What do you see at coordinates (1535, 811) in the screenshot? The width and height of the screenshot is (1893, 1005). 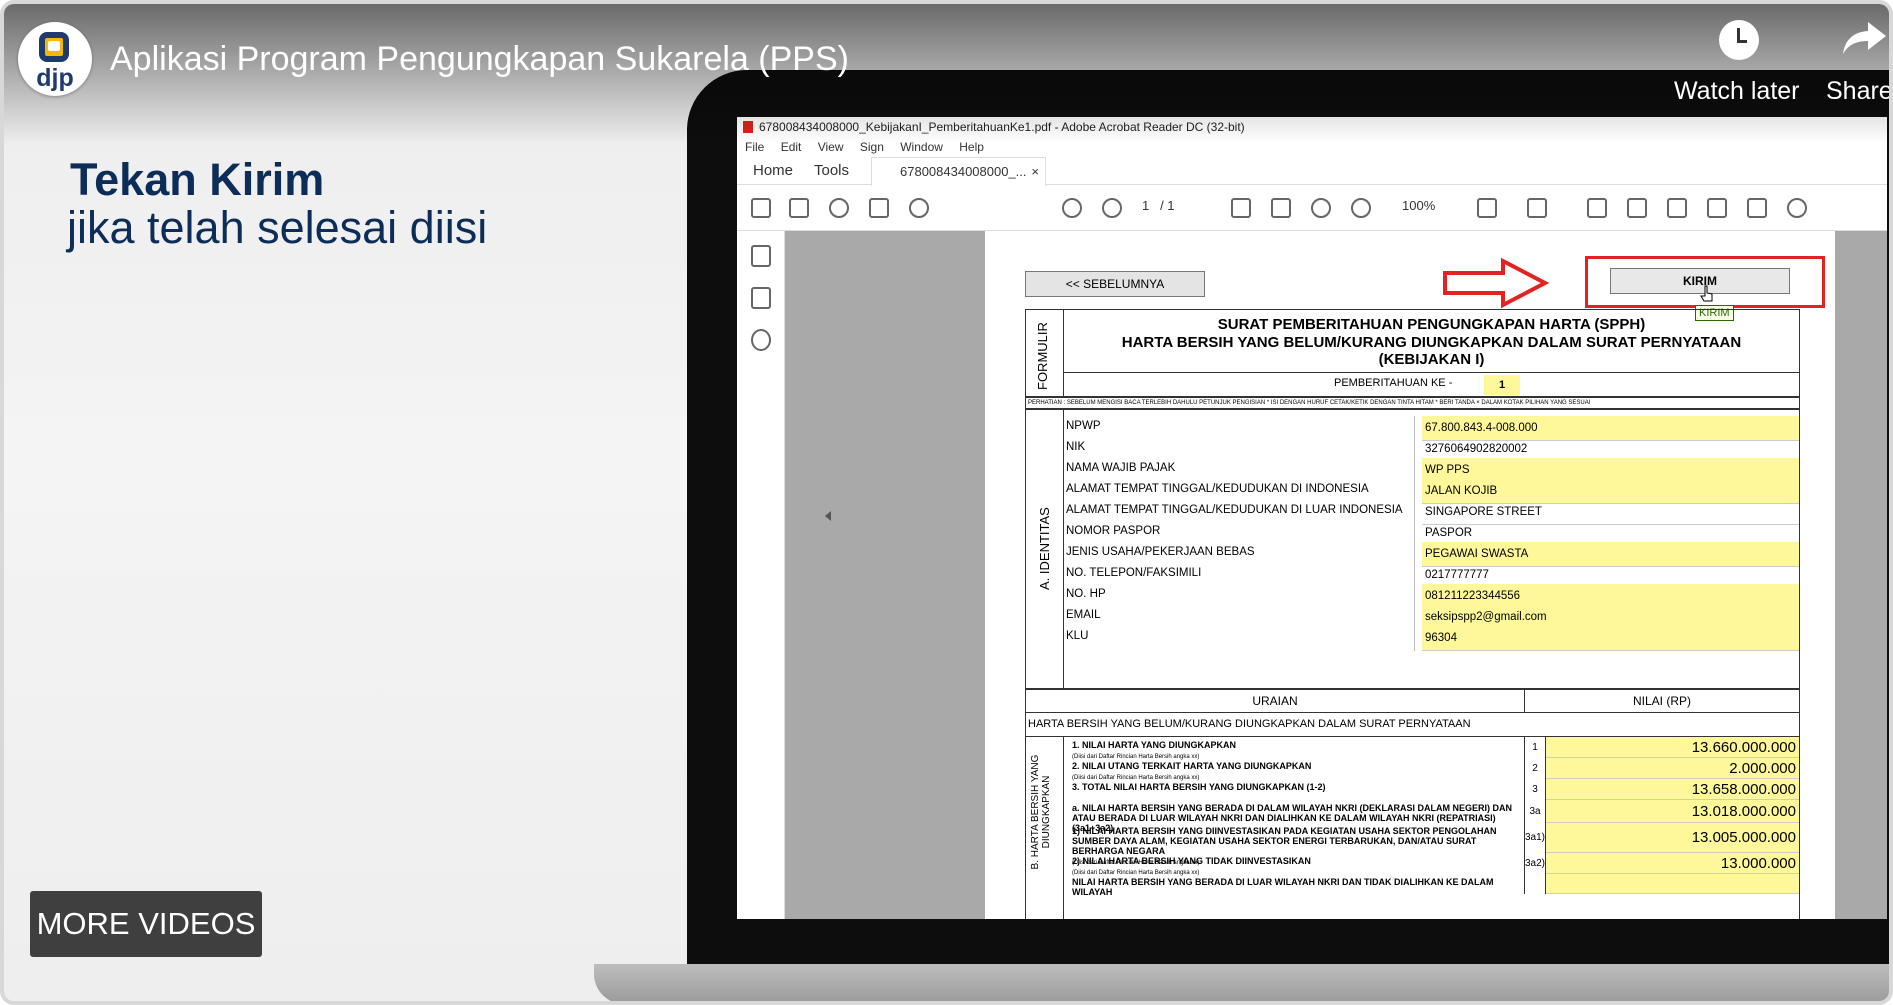 I see `harta-row-number: 3a` at bounding box center [1535, 811].